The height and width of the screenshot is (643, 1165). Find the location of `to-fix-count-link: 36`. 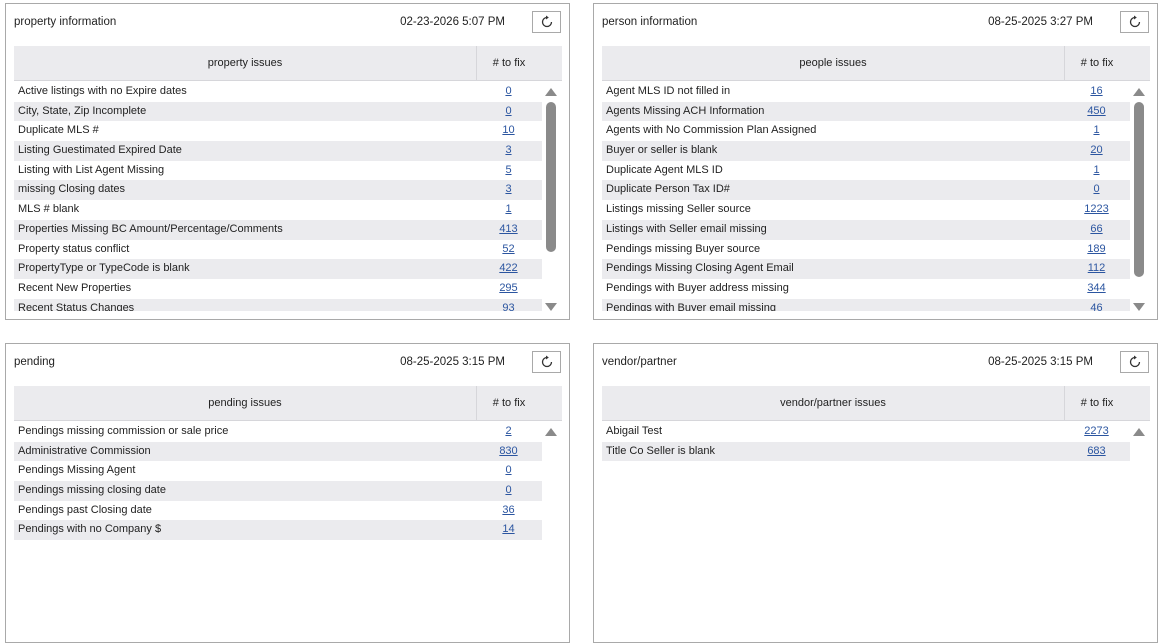

to-fix-count-link: 36 is located at coordinates (508, 511).